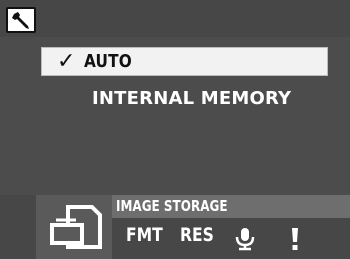 The image size is (350, 259). I want to click on microphone-icon, so click(245, 239).